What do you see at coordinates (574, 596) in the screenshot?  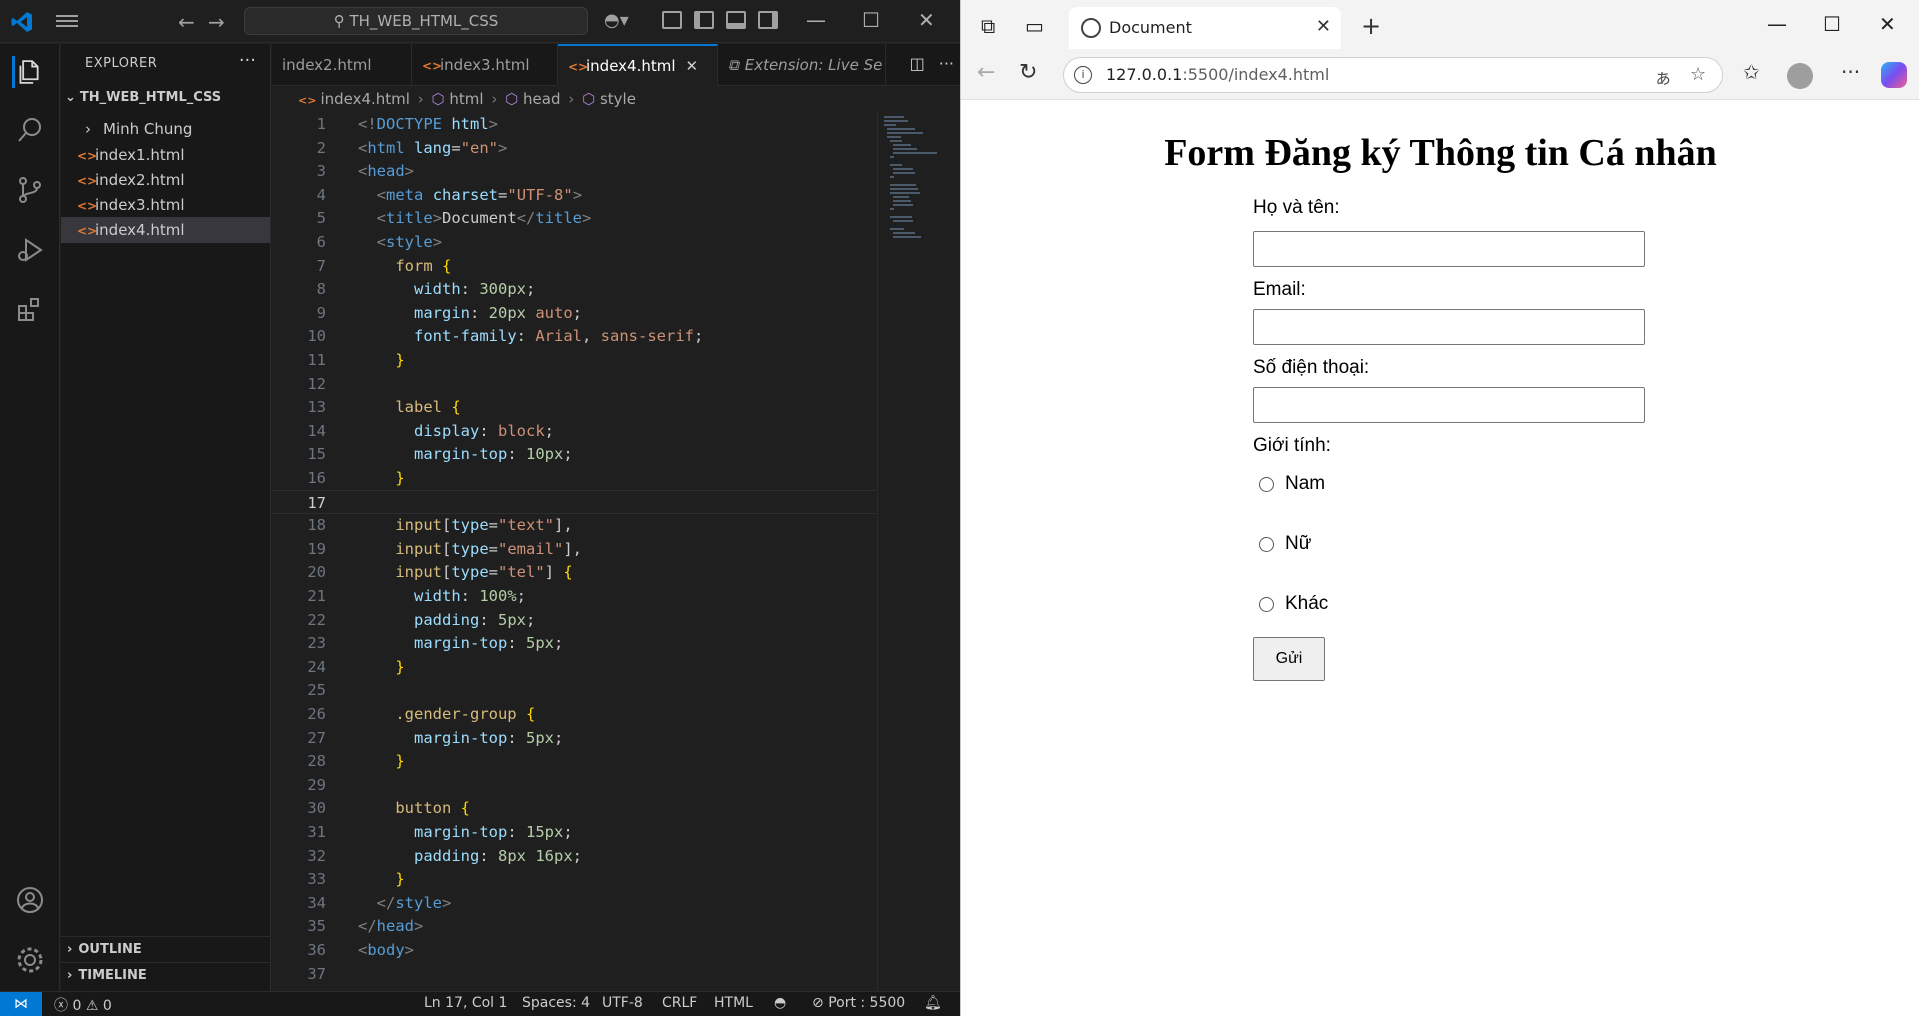 I see `code-line: 21 width: 100%;` at bounding box center [574, 596].